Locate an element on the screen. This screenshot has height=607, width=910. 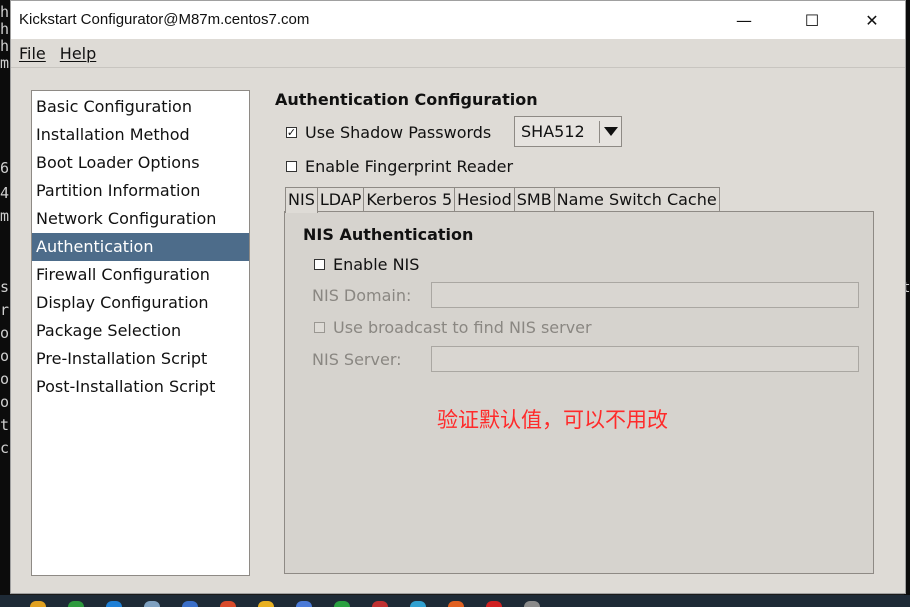
window-title: Kickstart Configurator@M87m.centos7.com is located at coordinates (164, 19).